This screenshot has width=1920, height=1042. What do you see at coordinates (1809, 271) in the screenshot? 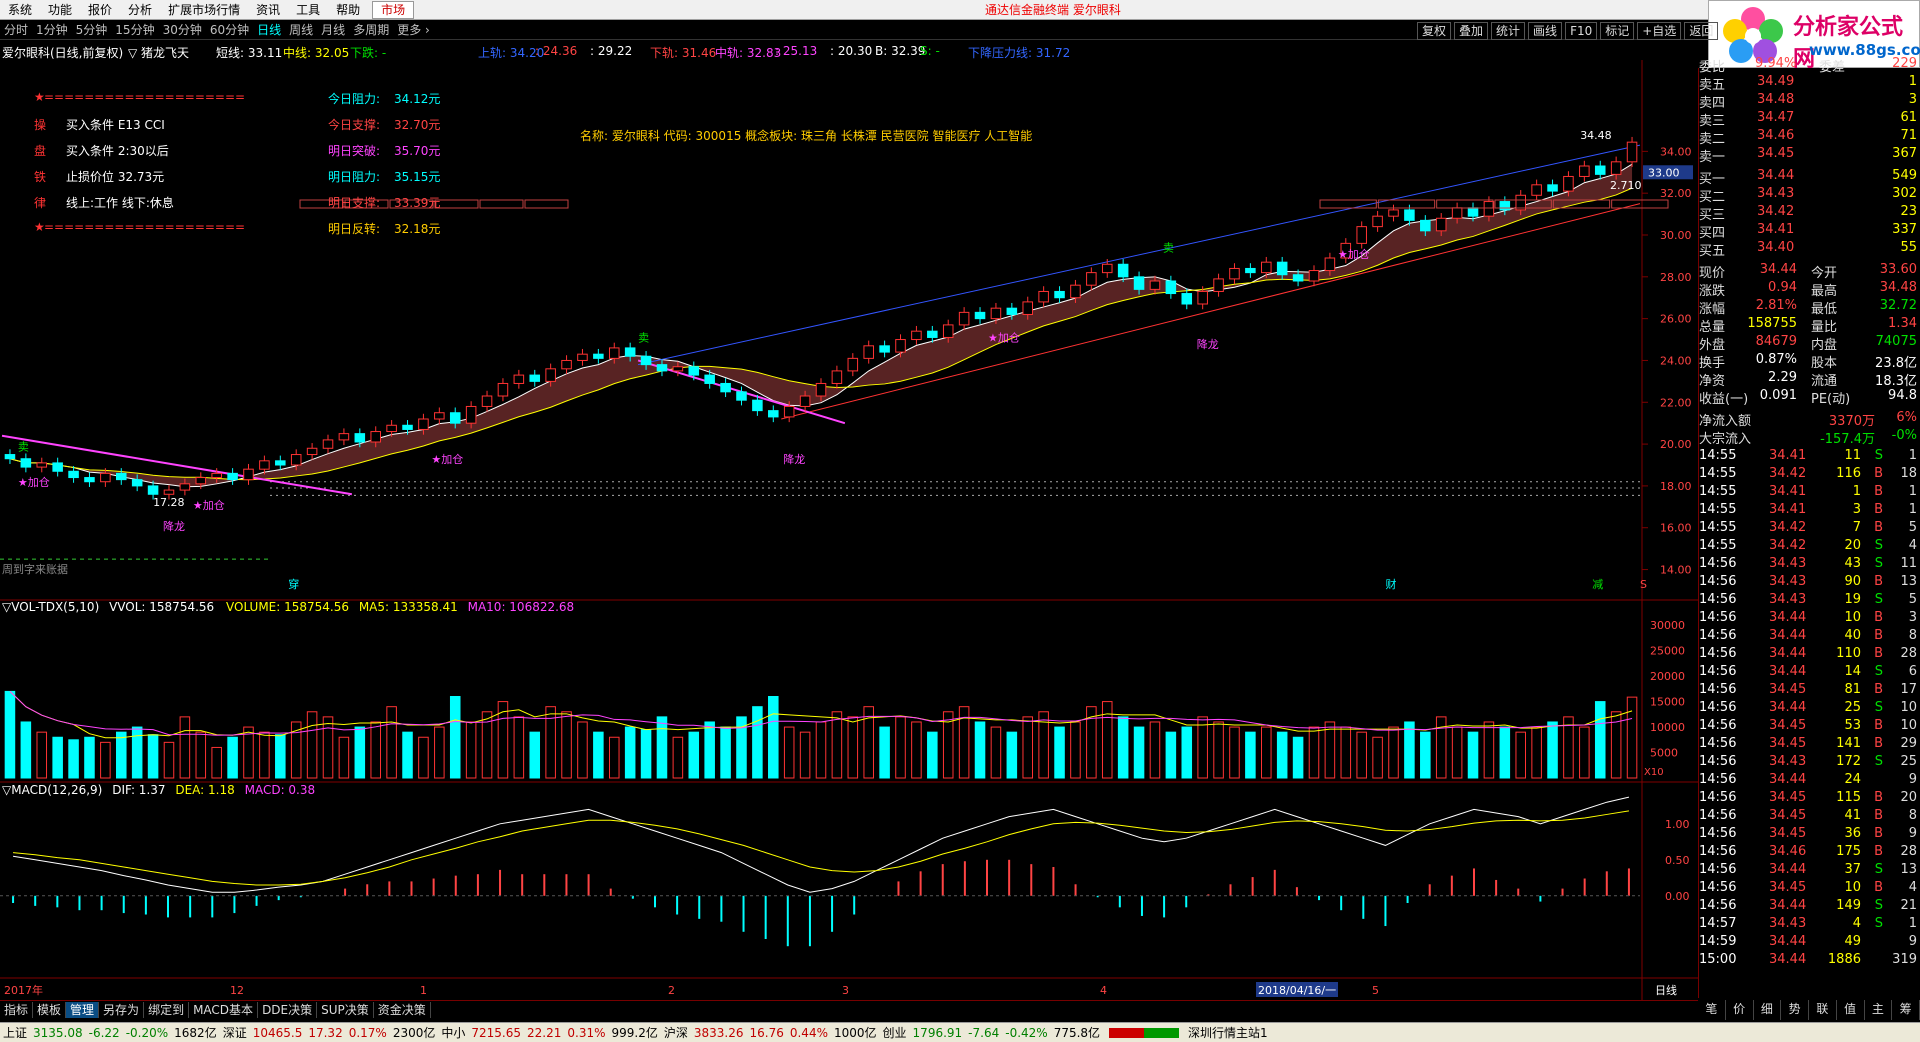
I see `stat-row-0: 现价 34.44 今开 33.60` at bounding box center [1809, 271].